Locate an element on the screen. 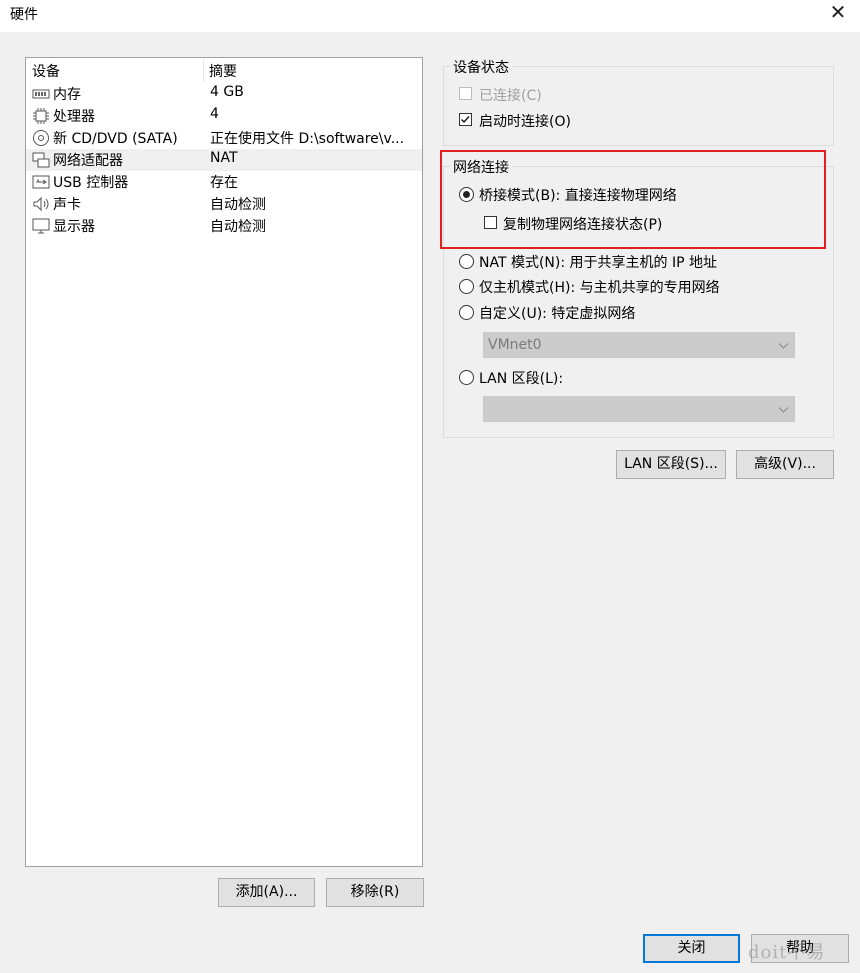  connect-at-power-on-label: 启动时连接(O) is located at coordinates (525, 122).